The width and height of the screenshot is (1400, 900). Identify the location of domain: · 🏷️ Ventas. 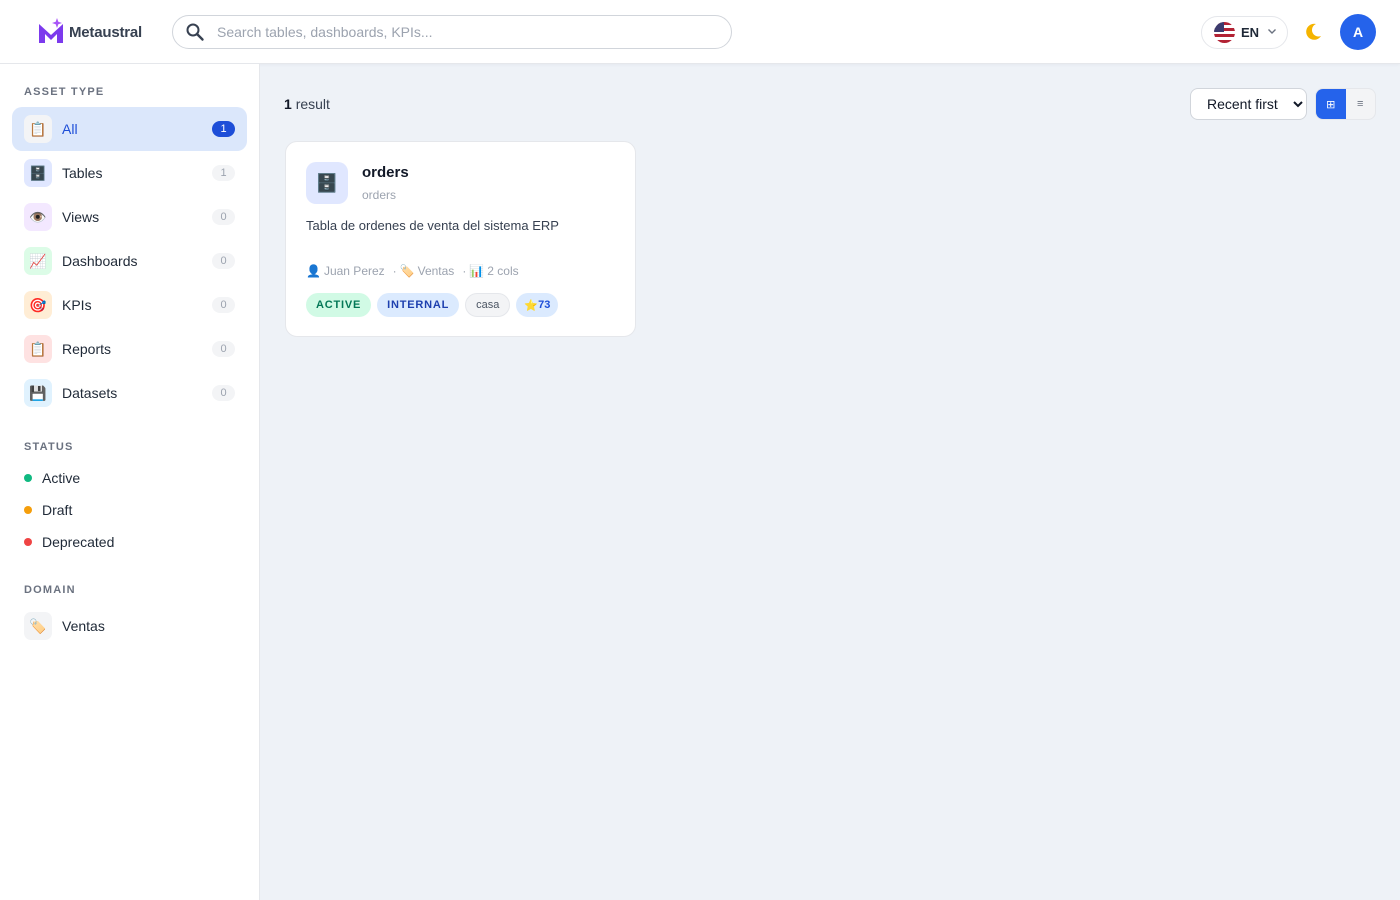
(424, 271).